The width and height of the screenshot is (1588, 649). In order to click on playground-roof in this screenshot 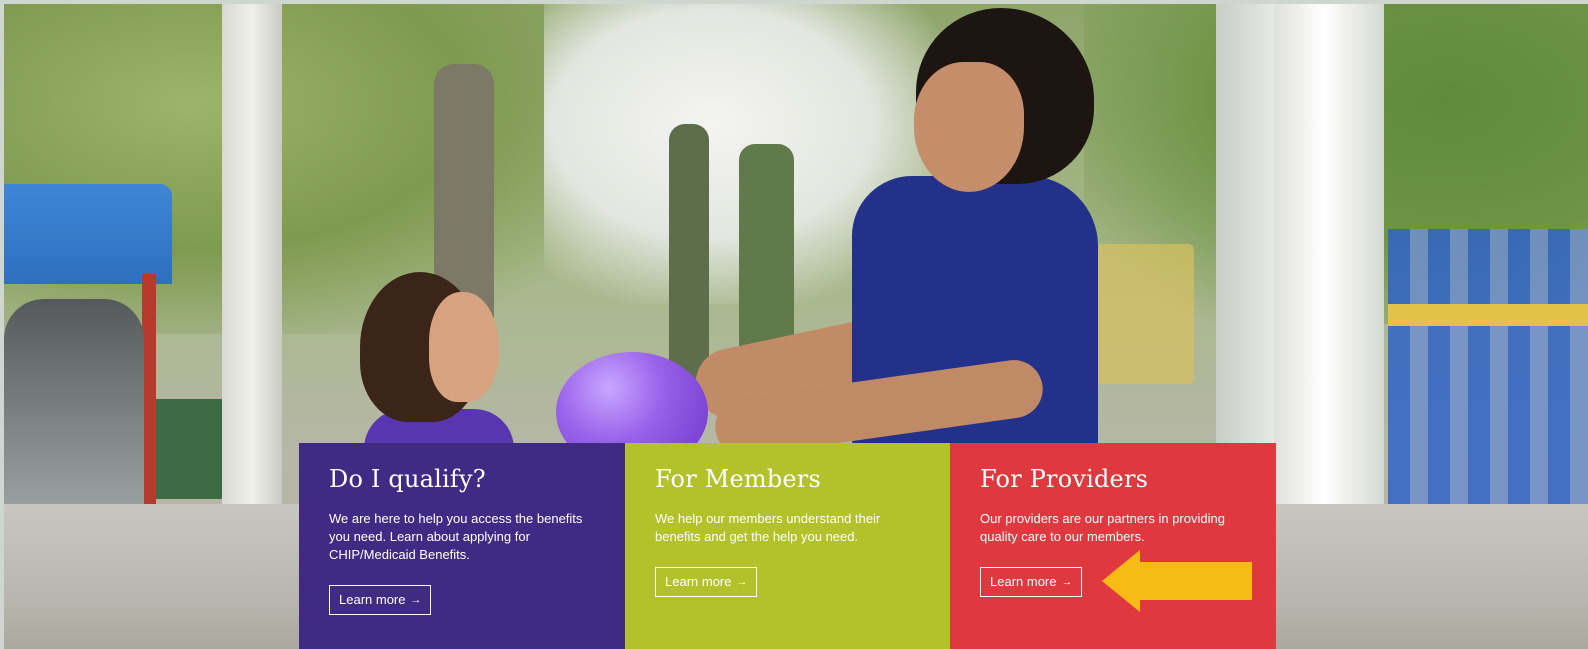, I will do `click(88, 234)`.